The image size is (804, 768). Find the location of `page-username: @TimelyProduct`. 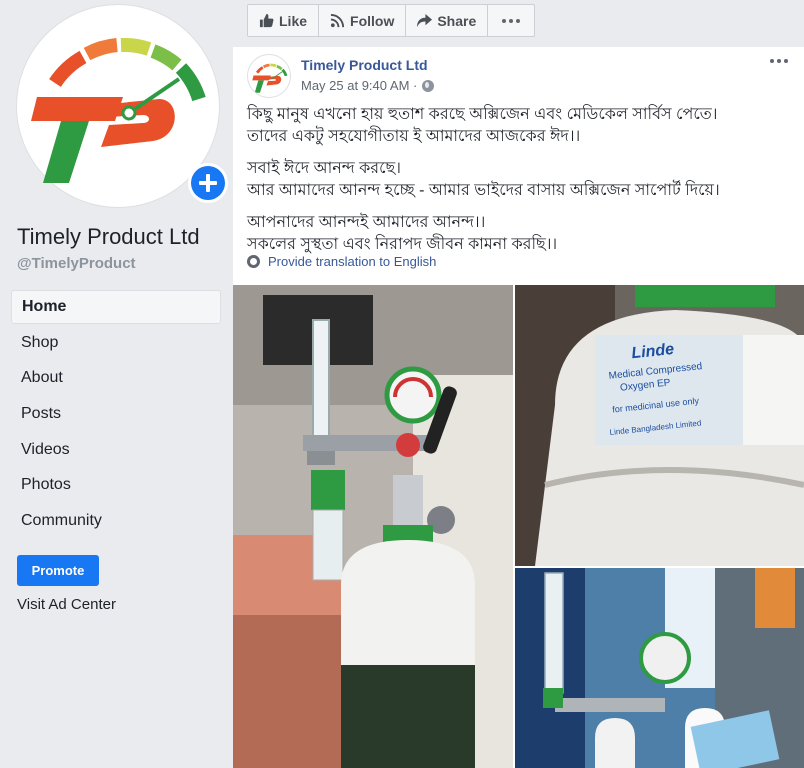

page-username: @TimelyProduct is located at coordinates (76, 263).